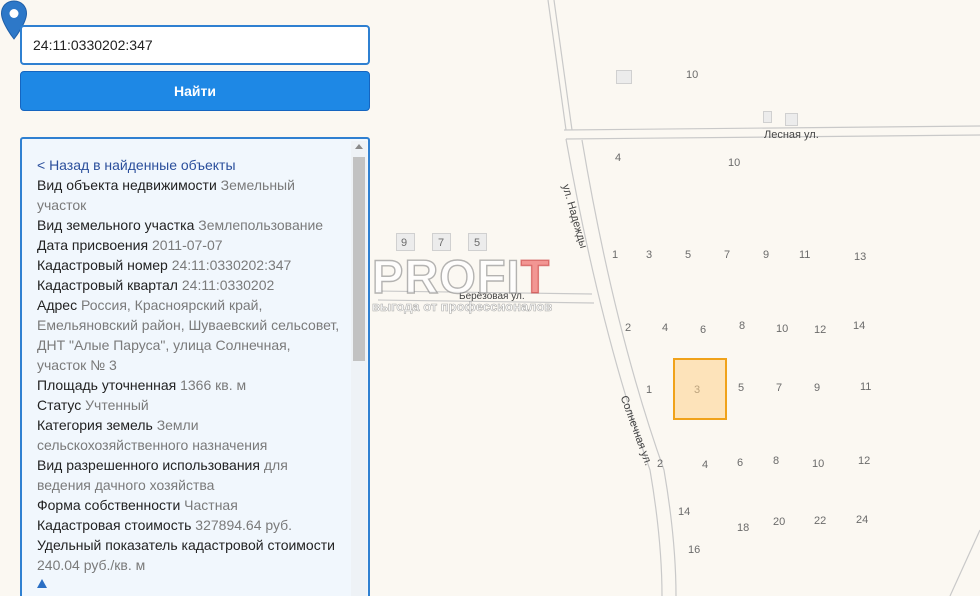 The height and width of the screenshot is (596, 980). Describe the element at coordinates (535, 276) in the screenshot. I see `watermark-main-accent: T` at that location.